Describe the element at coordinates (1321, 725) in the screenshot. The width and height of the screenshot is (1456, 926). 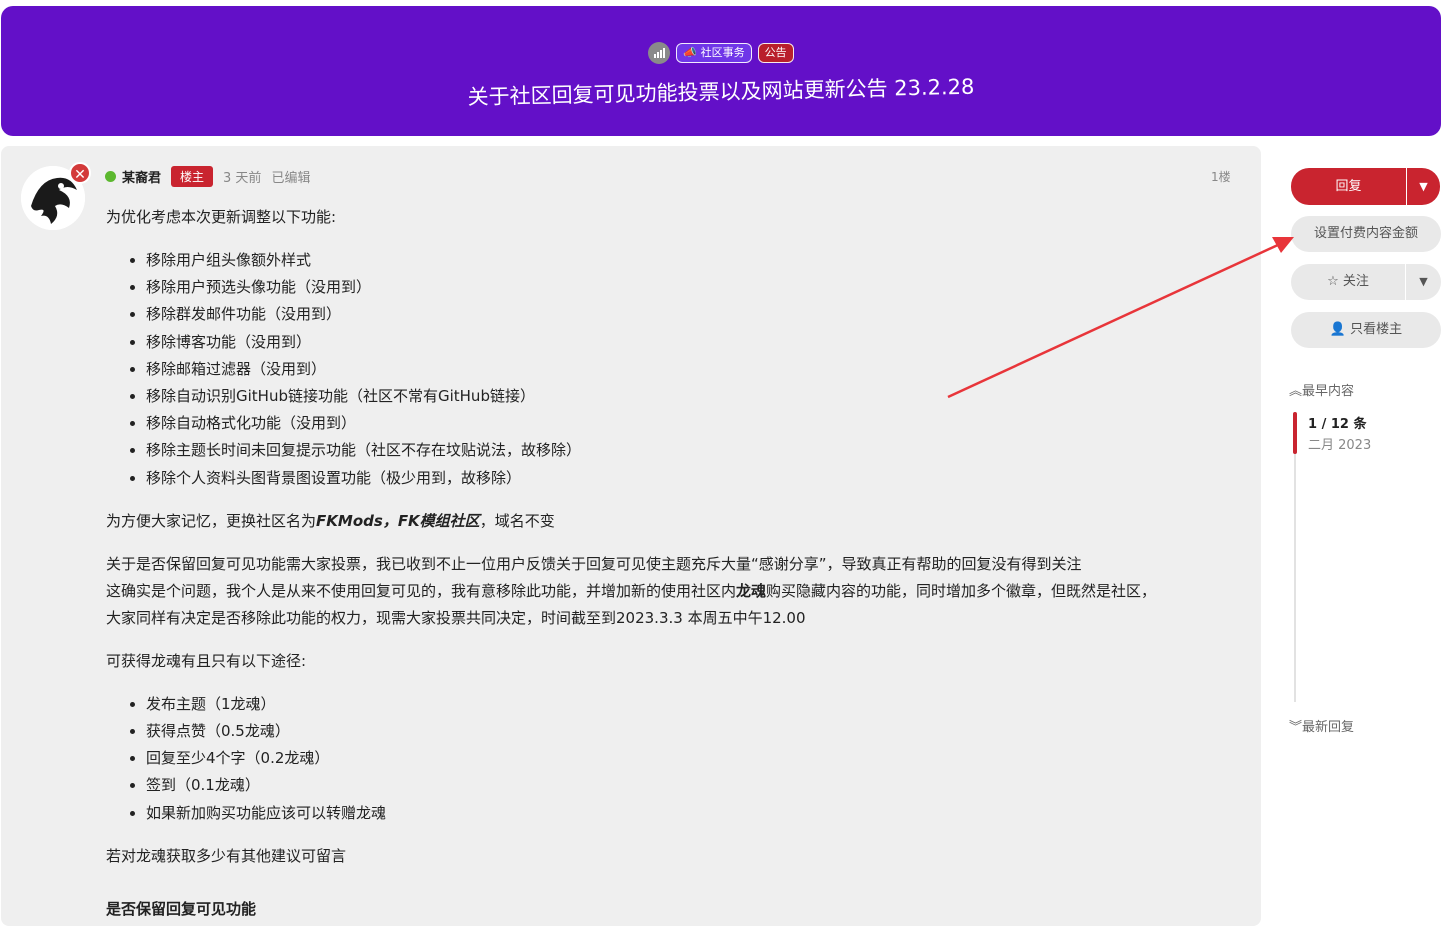
I see `scrubber-latest: ︾最新回复` at that location.